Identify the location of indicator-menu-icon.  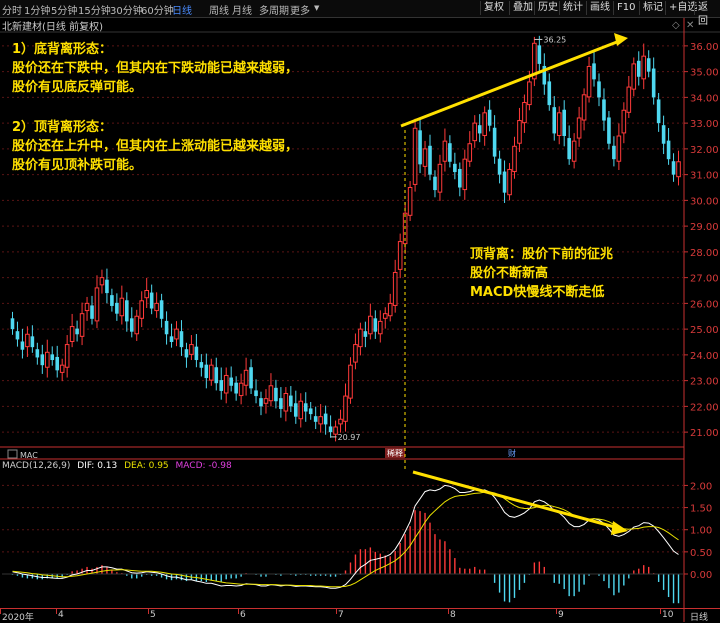
(12, 454).